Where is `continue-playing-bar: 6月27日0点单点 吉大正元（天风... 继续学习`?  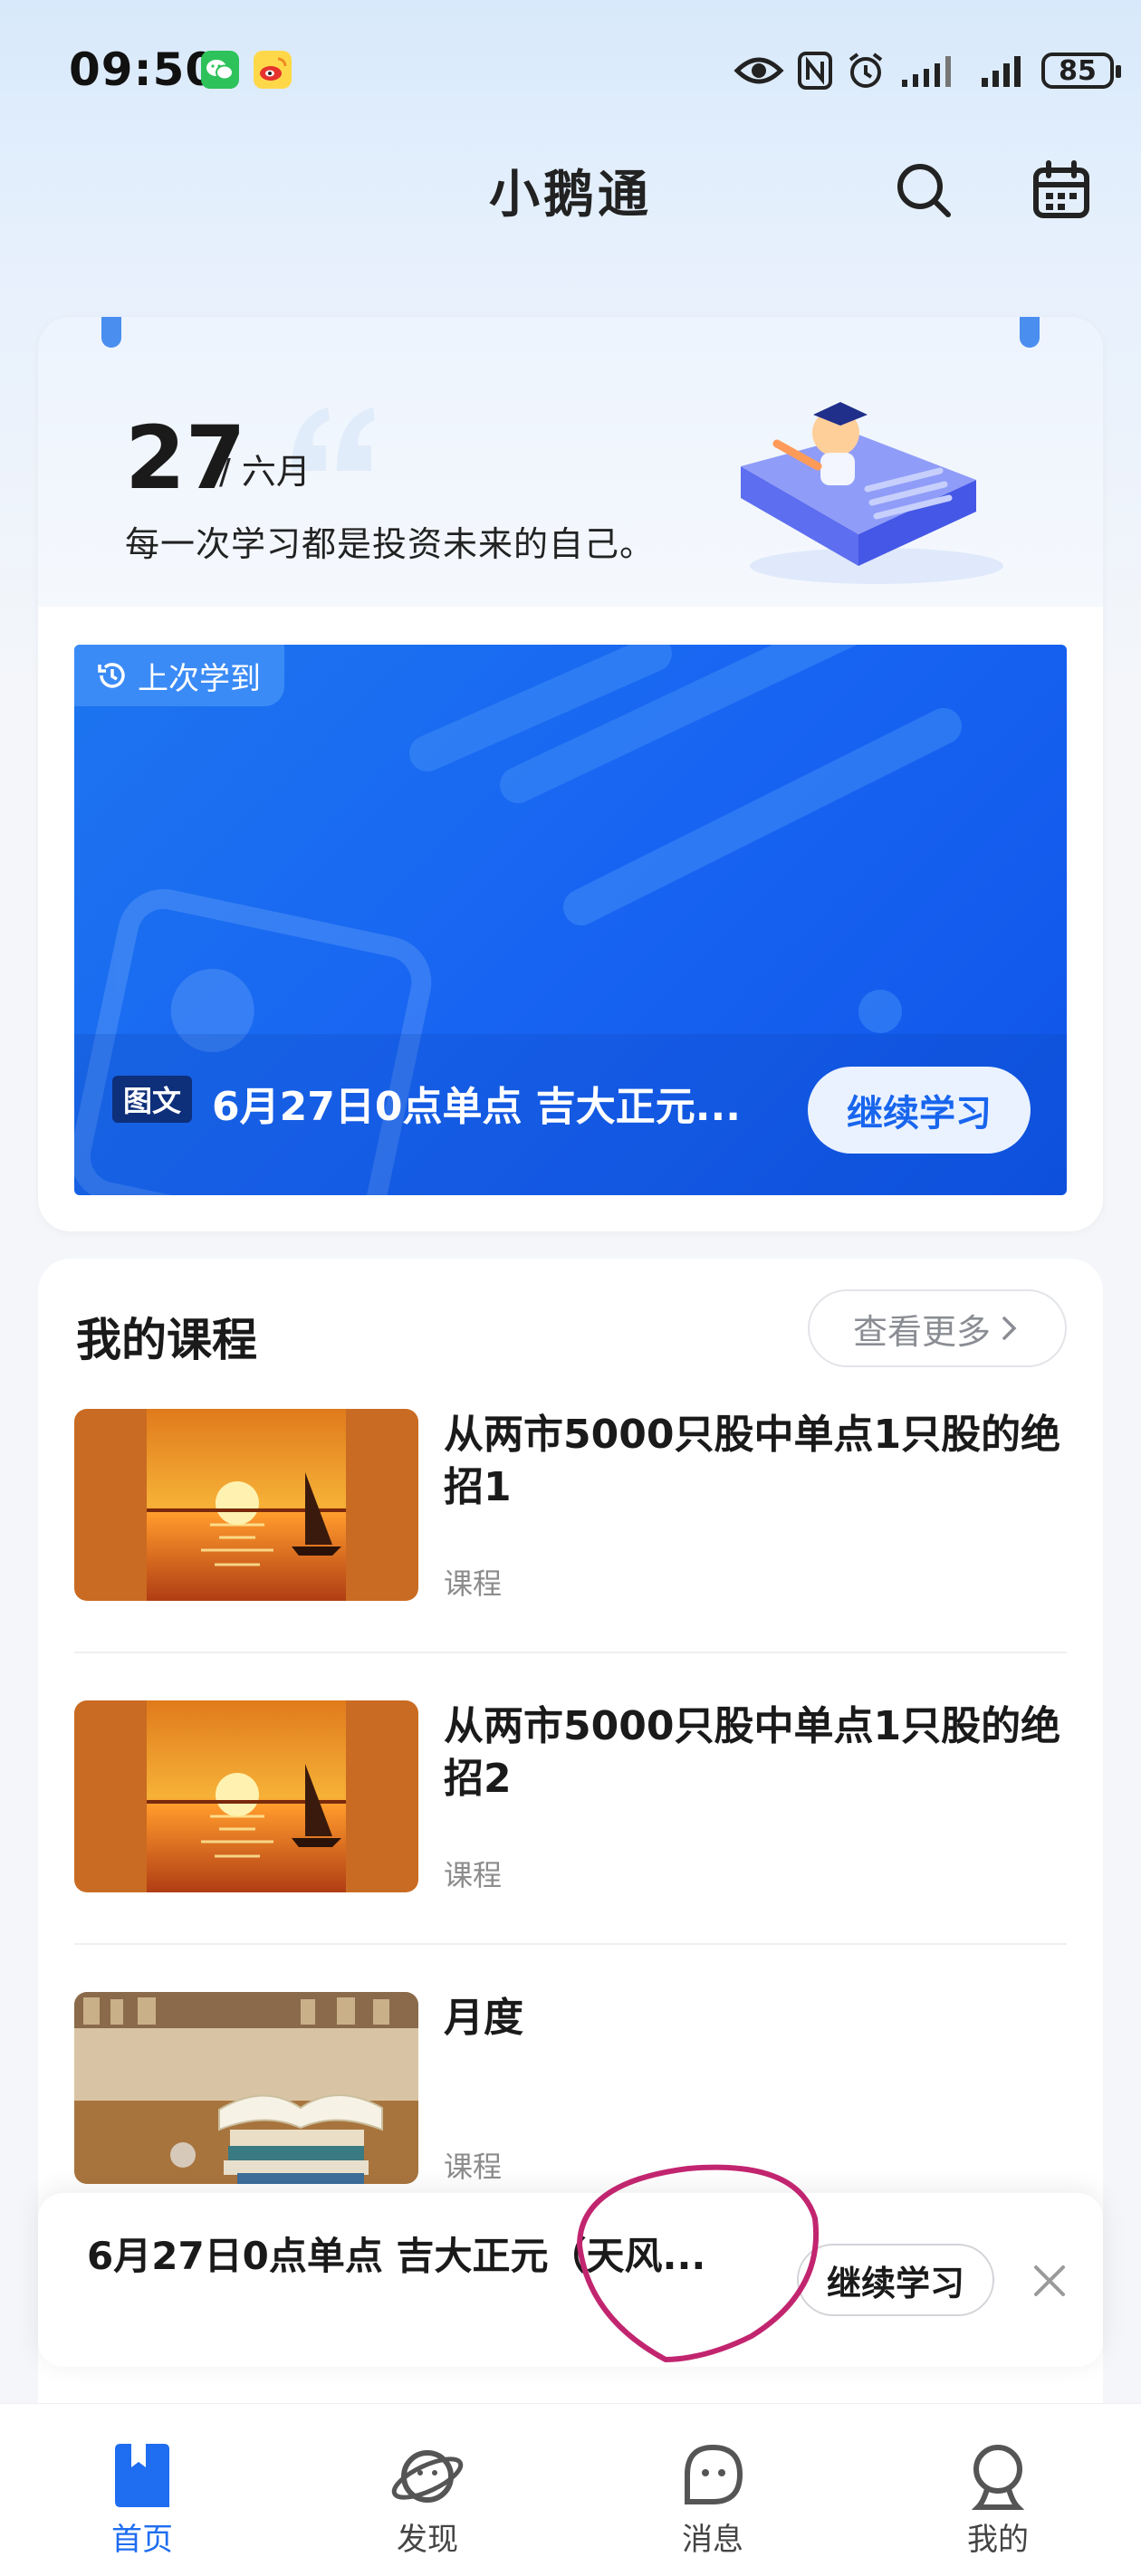
continue-playing-bar: 6月27日0点单点 吉大正元（天风... 继续学习 is located at coordinates (570, 2280).